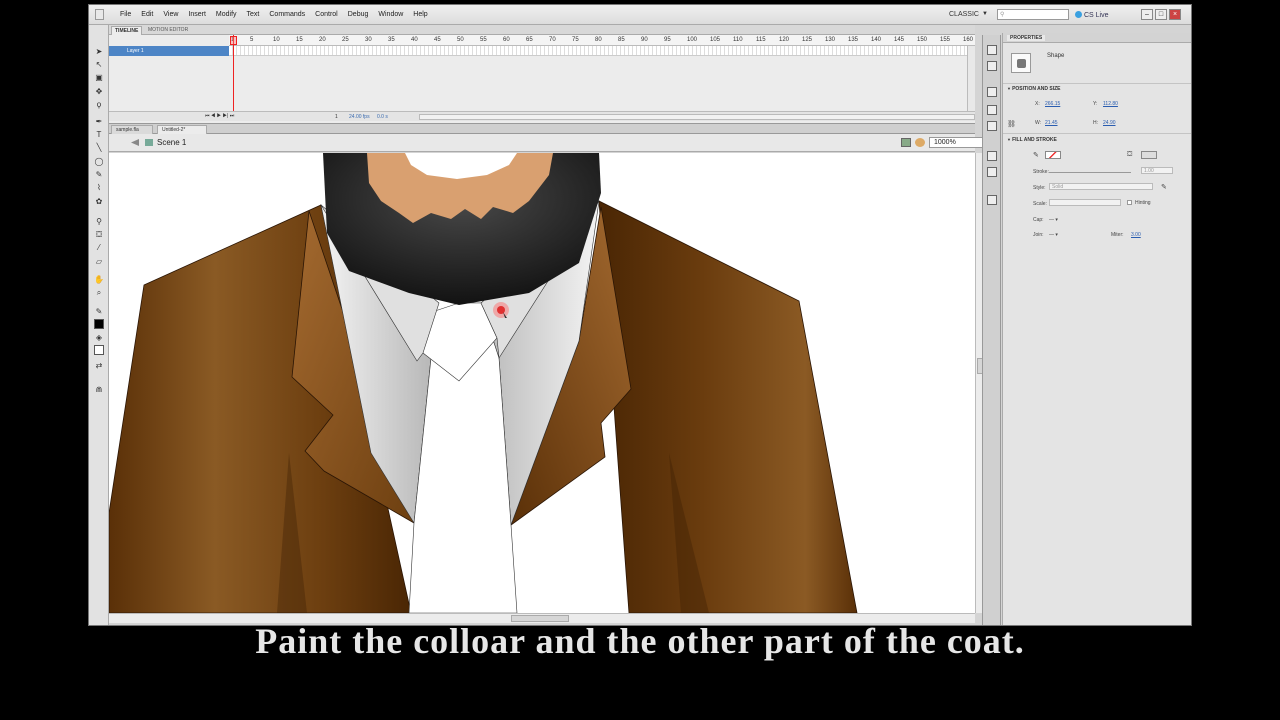 The width and height of the screenshot is (1280, 720). I want to click on stroke-value-field: 1.00, so click(1157, 170).